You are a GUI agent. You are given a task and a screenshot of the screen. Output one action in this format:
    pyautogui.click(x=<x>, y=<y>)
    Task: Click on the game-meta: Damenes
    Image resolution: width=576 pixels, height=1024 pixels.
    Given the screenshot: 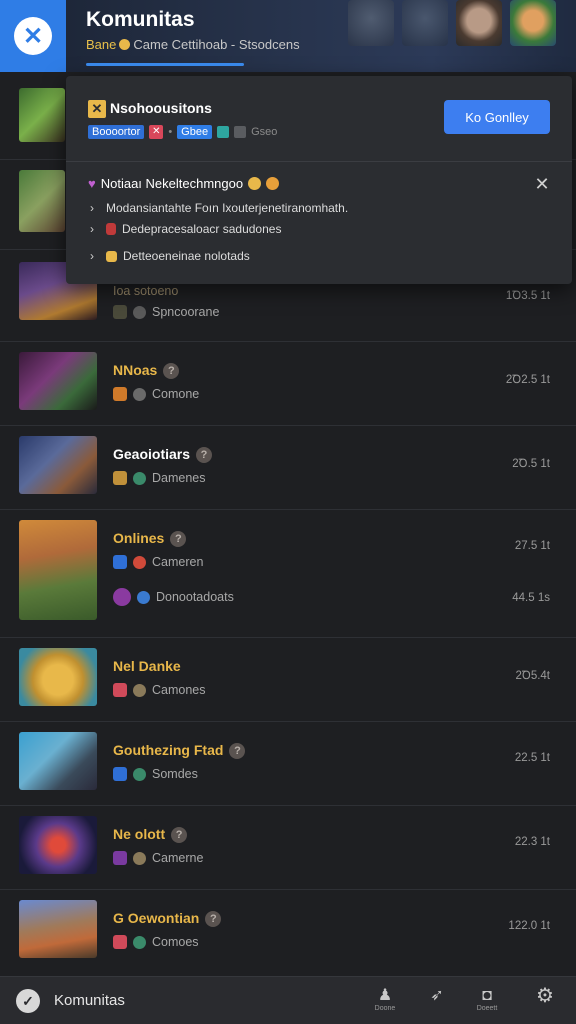 What is the action you would take?
    pyautogui.click(x=159, y=478)
    